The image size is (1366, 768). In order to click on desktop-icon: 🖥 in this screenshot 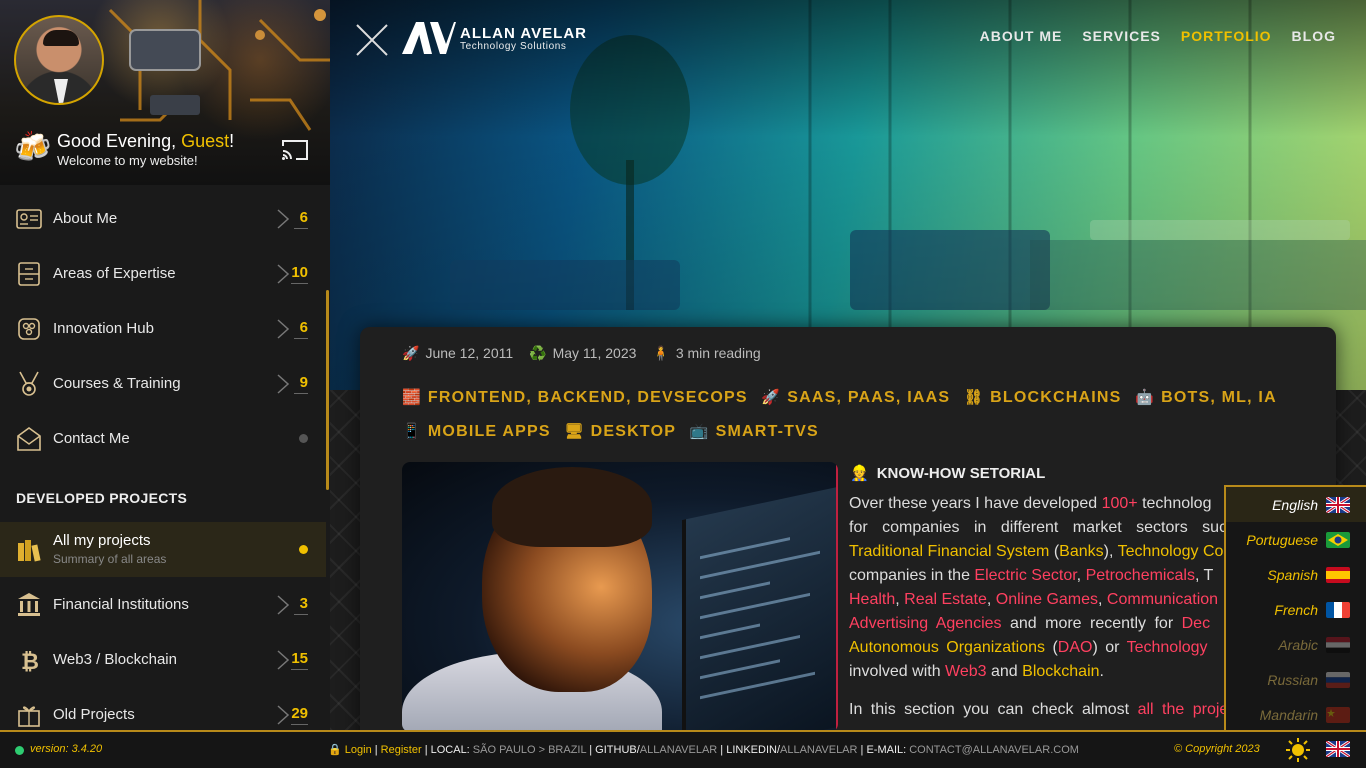, I will do `click(574, 431)`.